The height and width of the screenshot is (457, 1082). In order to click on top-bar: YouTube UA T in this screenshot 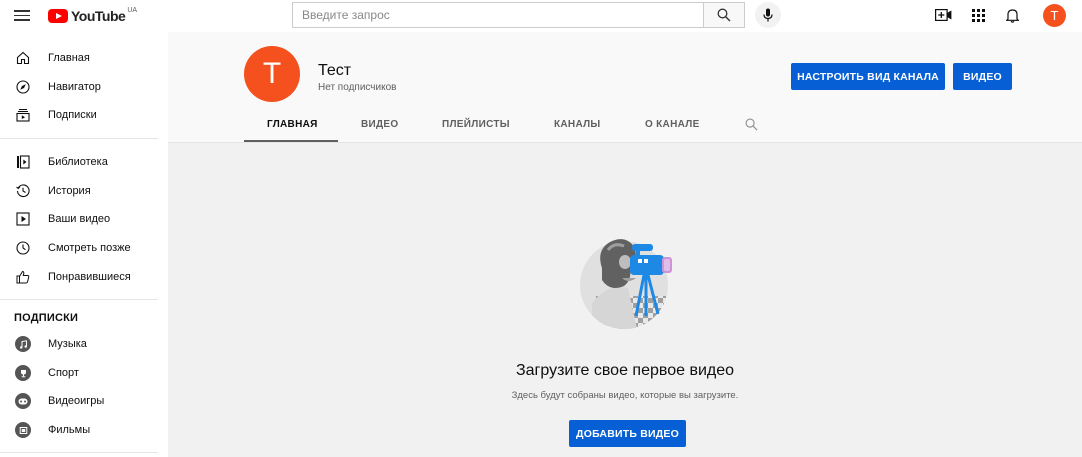, I will do `click(541, 16)`.